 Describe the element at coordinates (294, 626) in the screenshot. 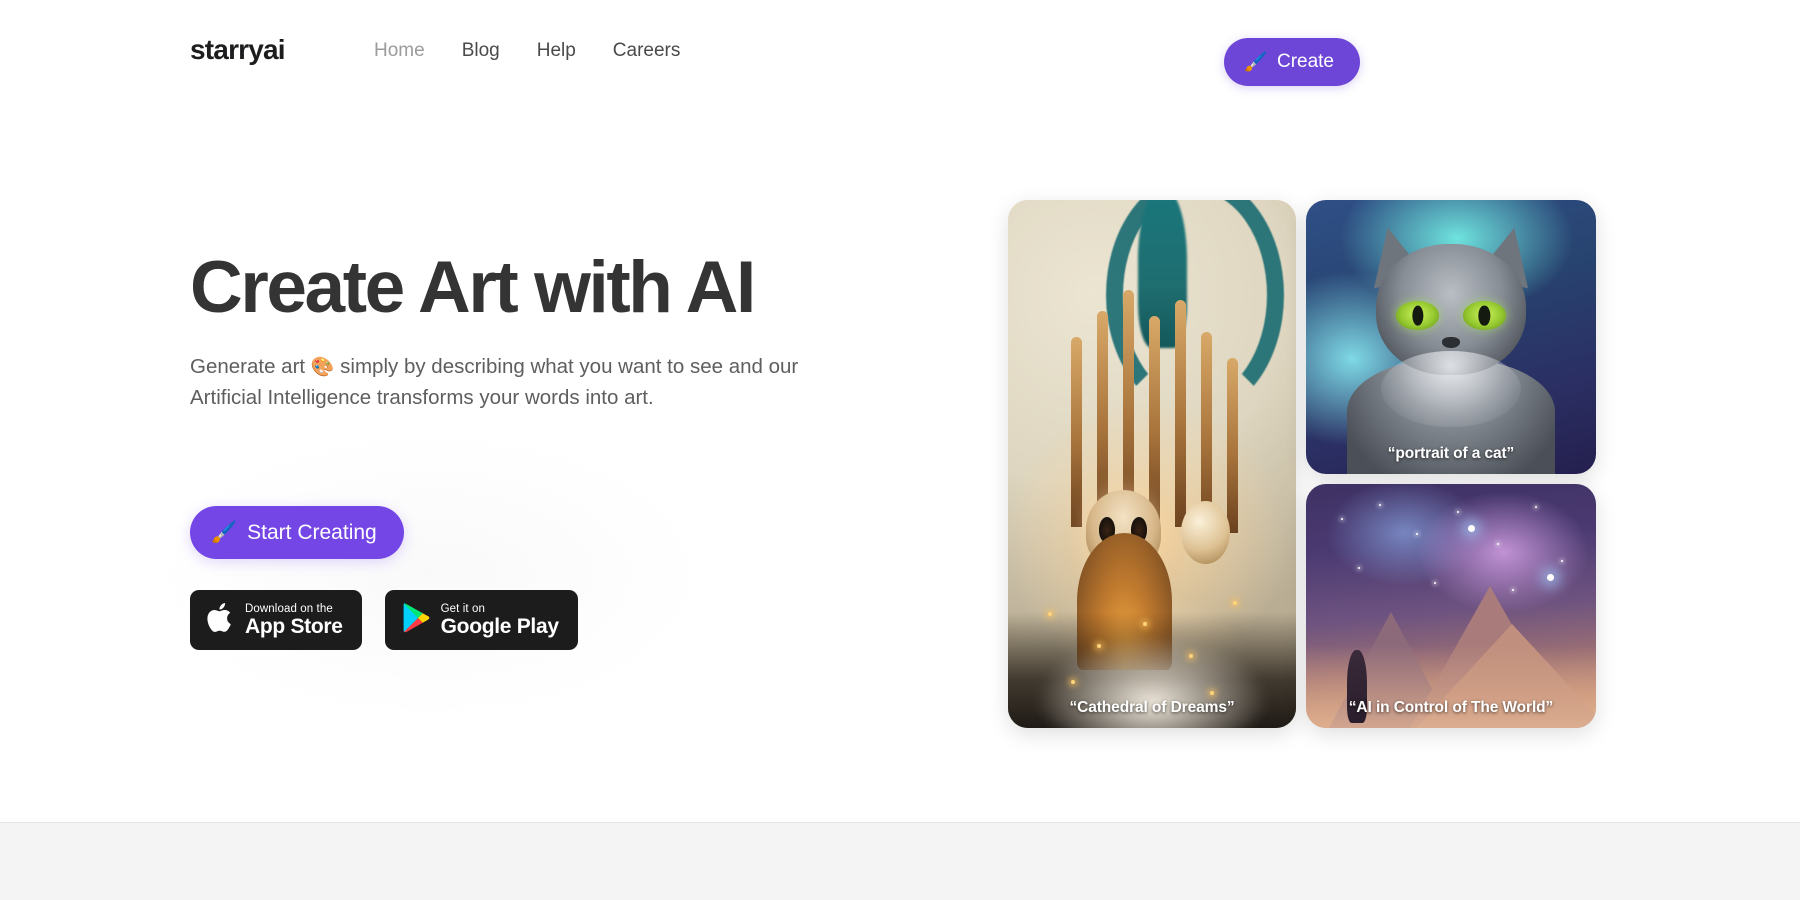

I see `app-store-large-label: App Store` at that location.